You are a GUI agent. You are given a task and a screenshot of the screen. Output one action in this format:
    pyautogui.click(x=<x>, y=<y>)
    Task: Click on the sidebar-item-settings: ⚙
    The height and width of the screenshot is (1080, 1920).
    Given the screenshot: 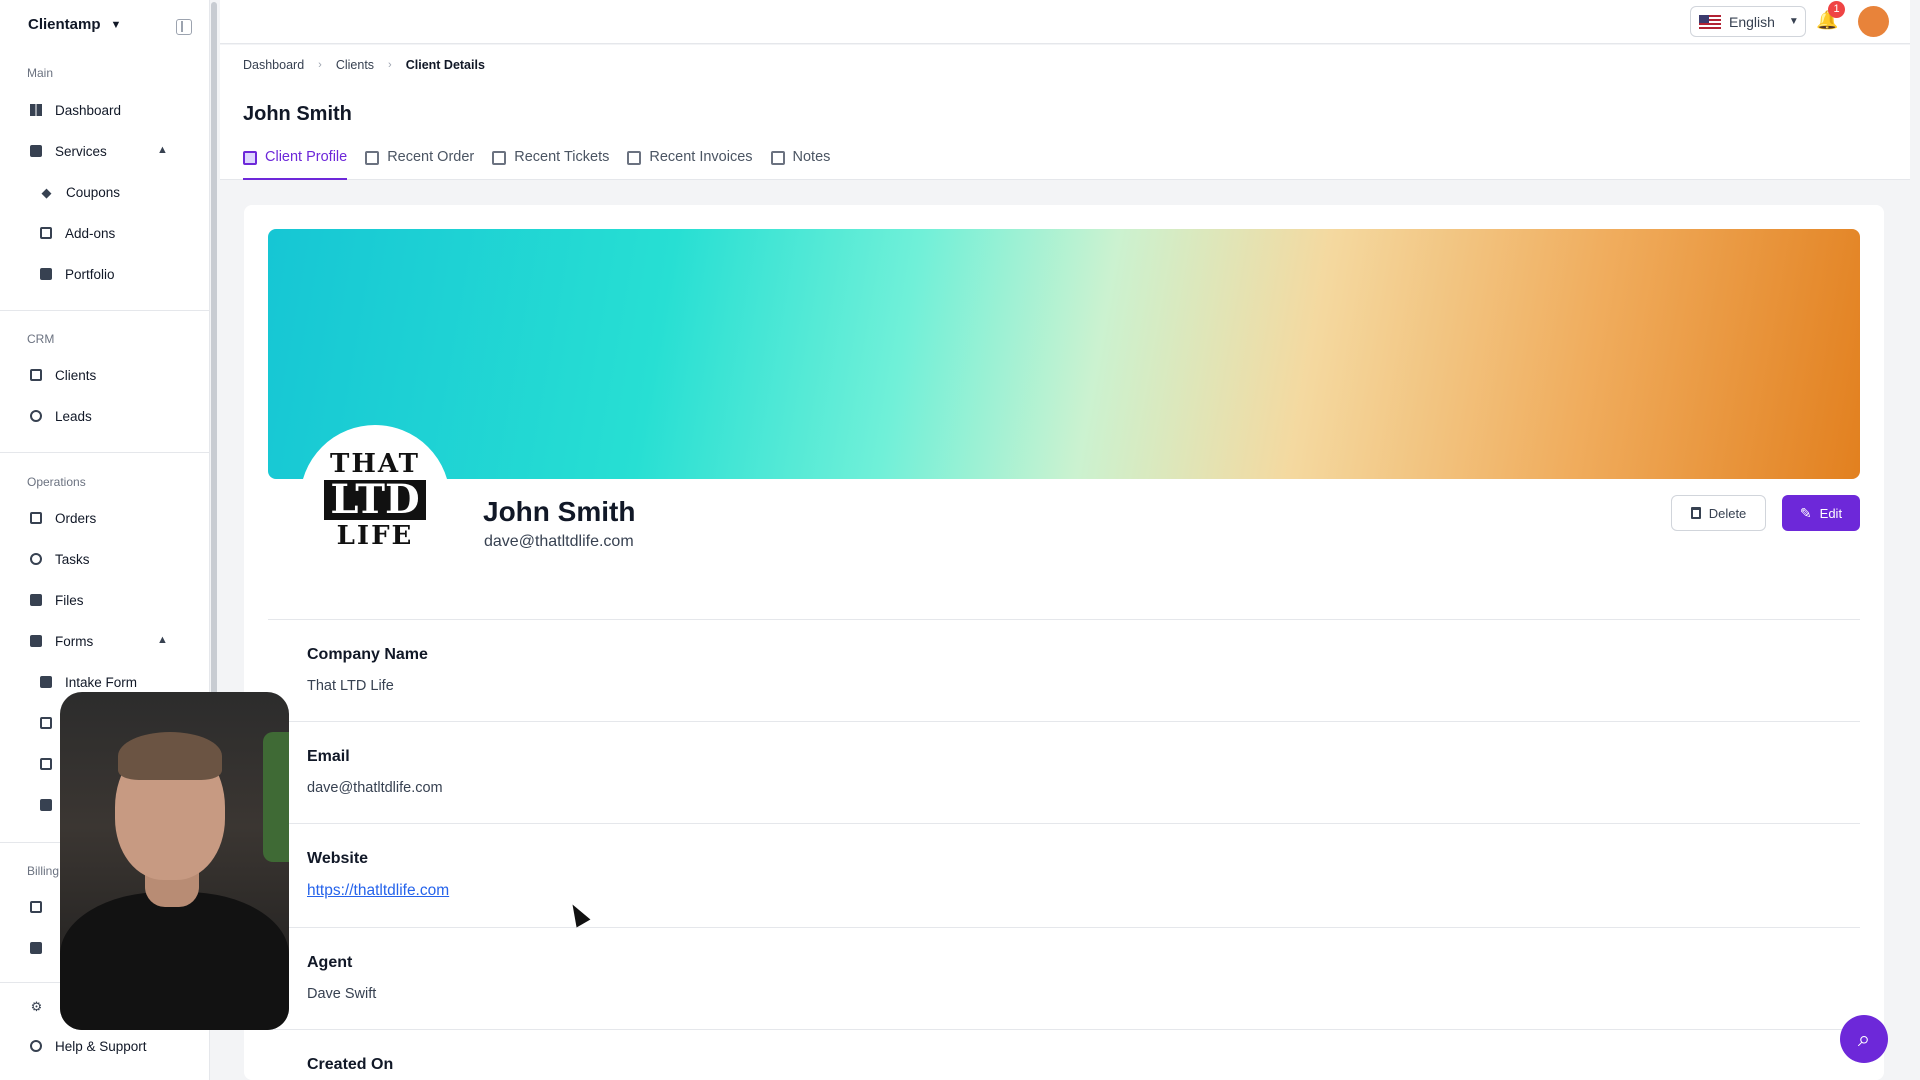 What is the action you would take?
    pyautogui.click(x=36, y=1006)
    